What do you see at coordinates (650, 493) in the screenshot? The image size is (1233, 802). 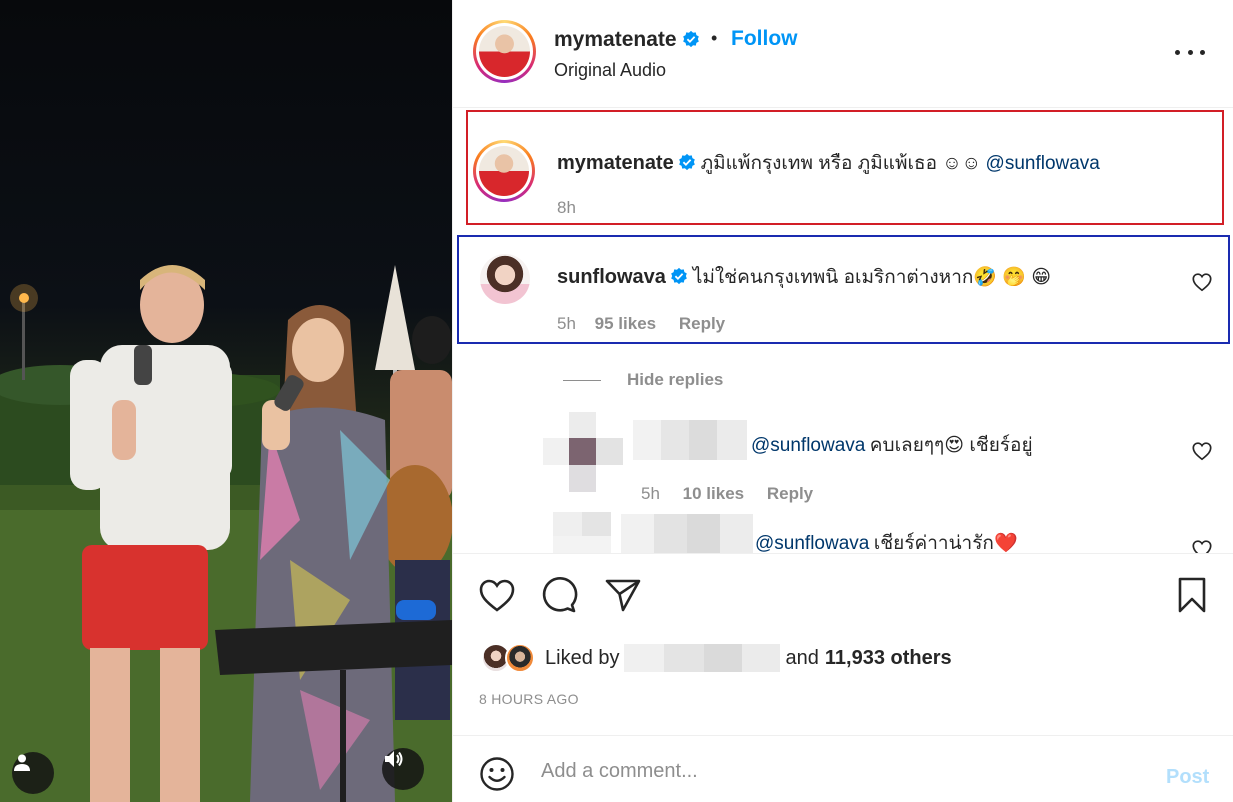 I see `reply-1-timestamp: 5h` at bounding box center [650, 493].